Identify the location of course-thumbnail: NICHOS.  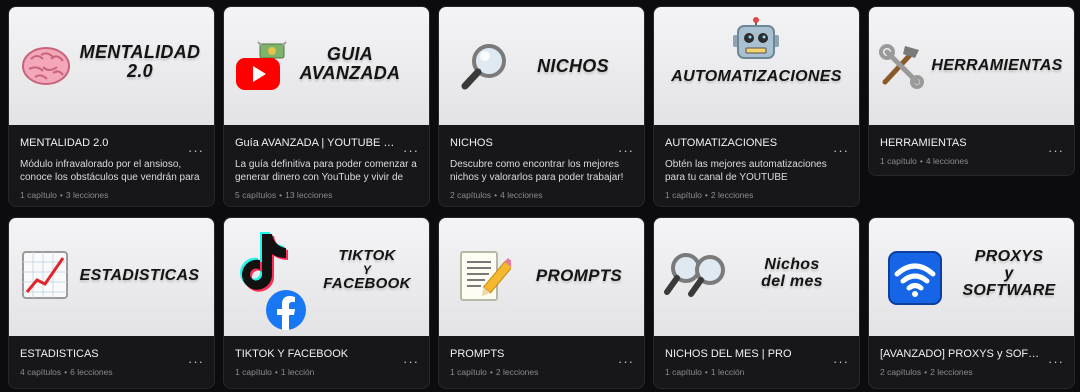
(541, 66).